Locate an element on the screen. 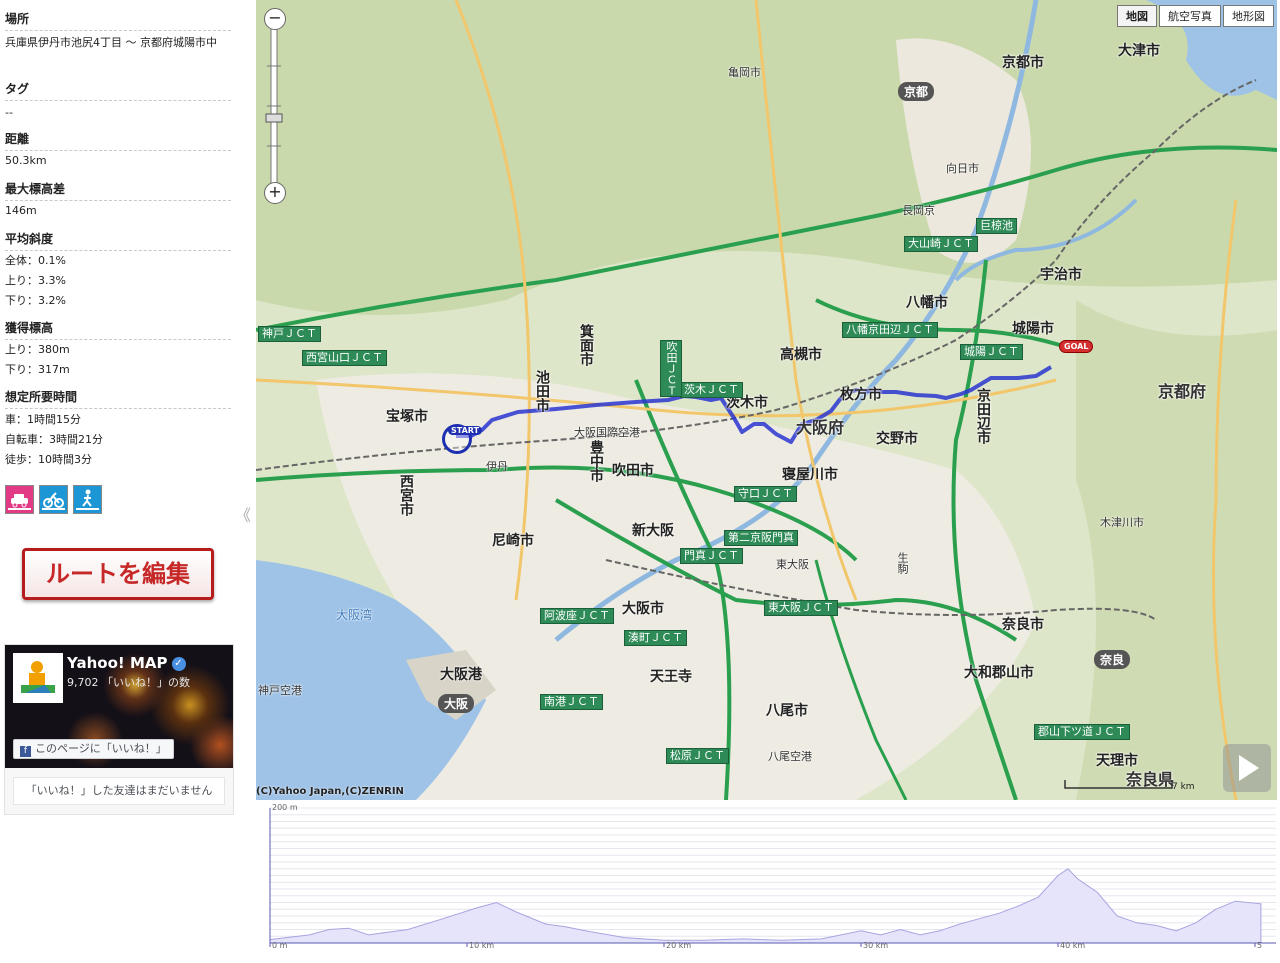 This screenshot has width=1280, height=963. elevation-x-tick-label: 10 km is located at coordinates (481, 945).